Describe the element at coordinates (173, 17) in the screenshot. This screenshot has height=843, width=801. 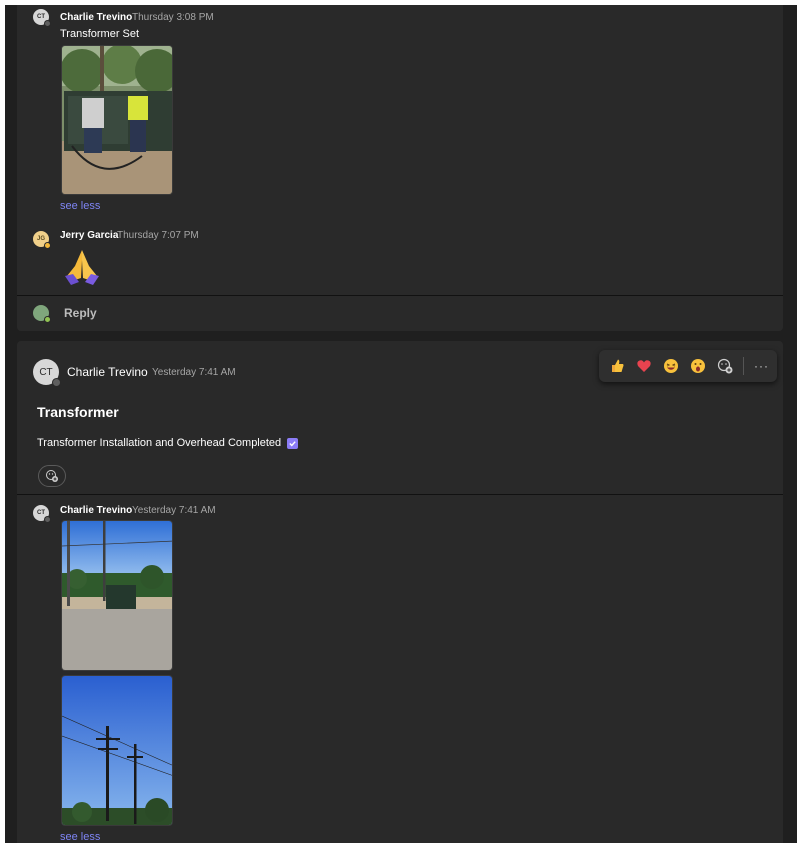
I see `message-timestamp: Thursday 3:08 PM` at that location.